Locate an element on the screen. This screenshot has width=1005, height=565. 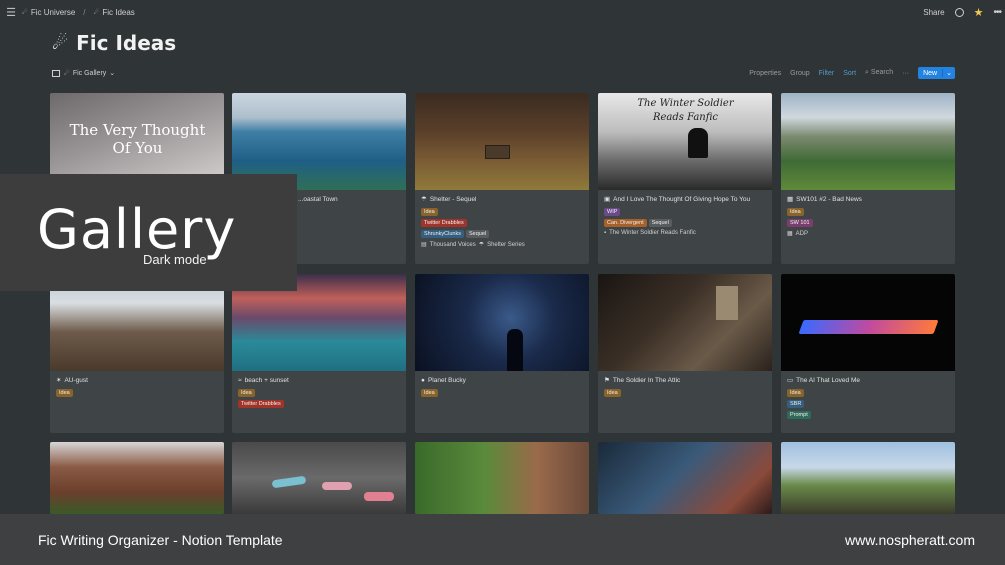
sort-button: Sort is located at coordinates (849, 73).